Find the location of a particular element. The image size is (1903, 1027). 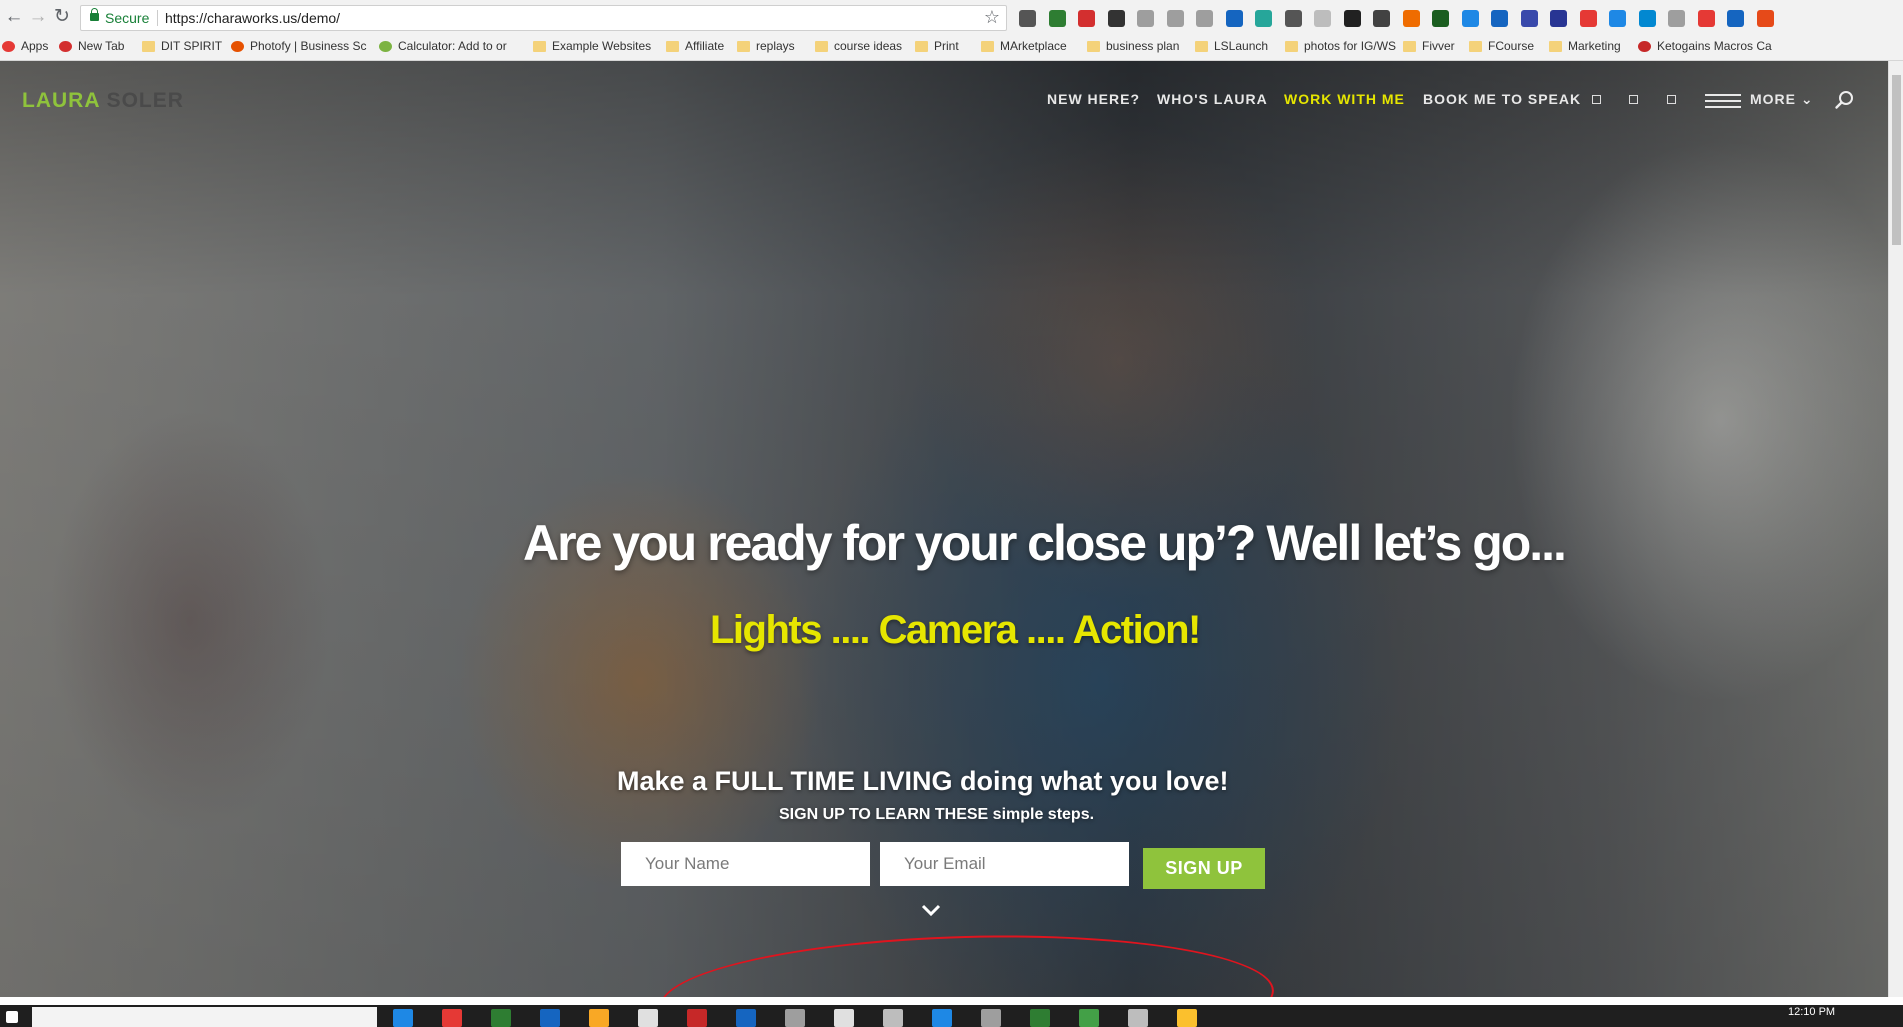

address-bar: Secure https://charaworks.us/demo/ ☆ is located at coordinates (543, 18).